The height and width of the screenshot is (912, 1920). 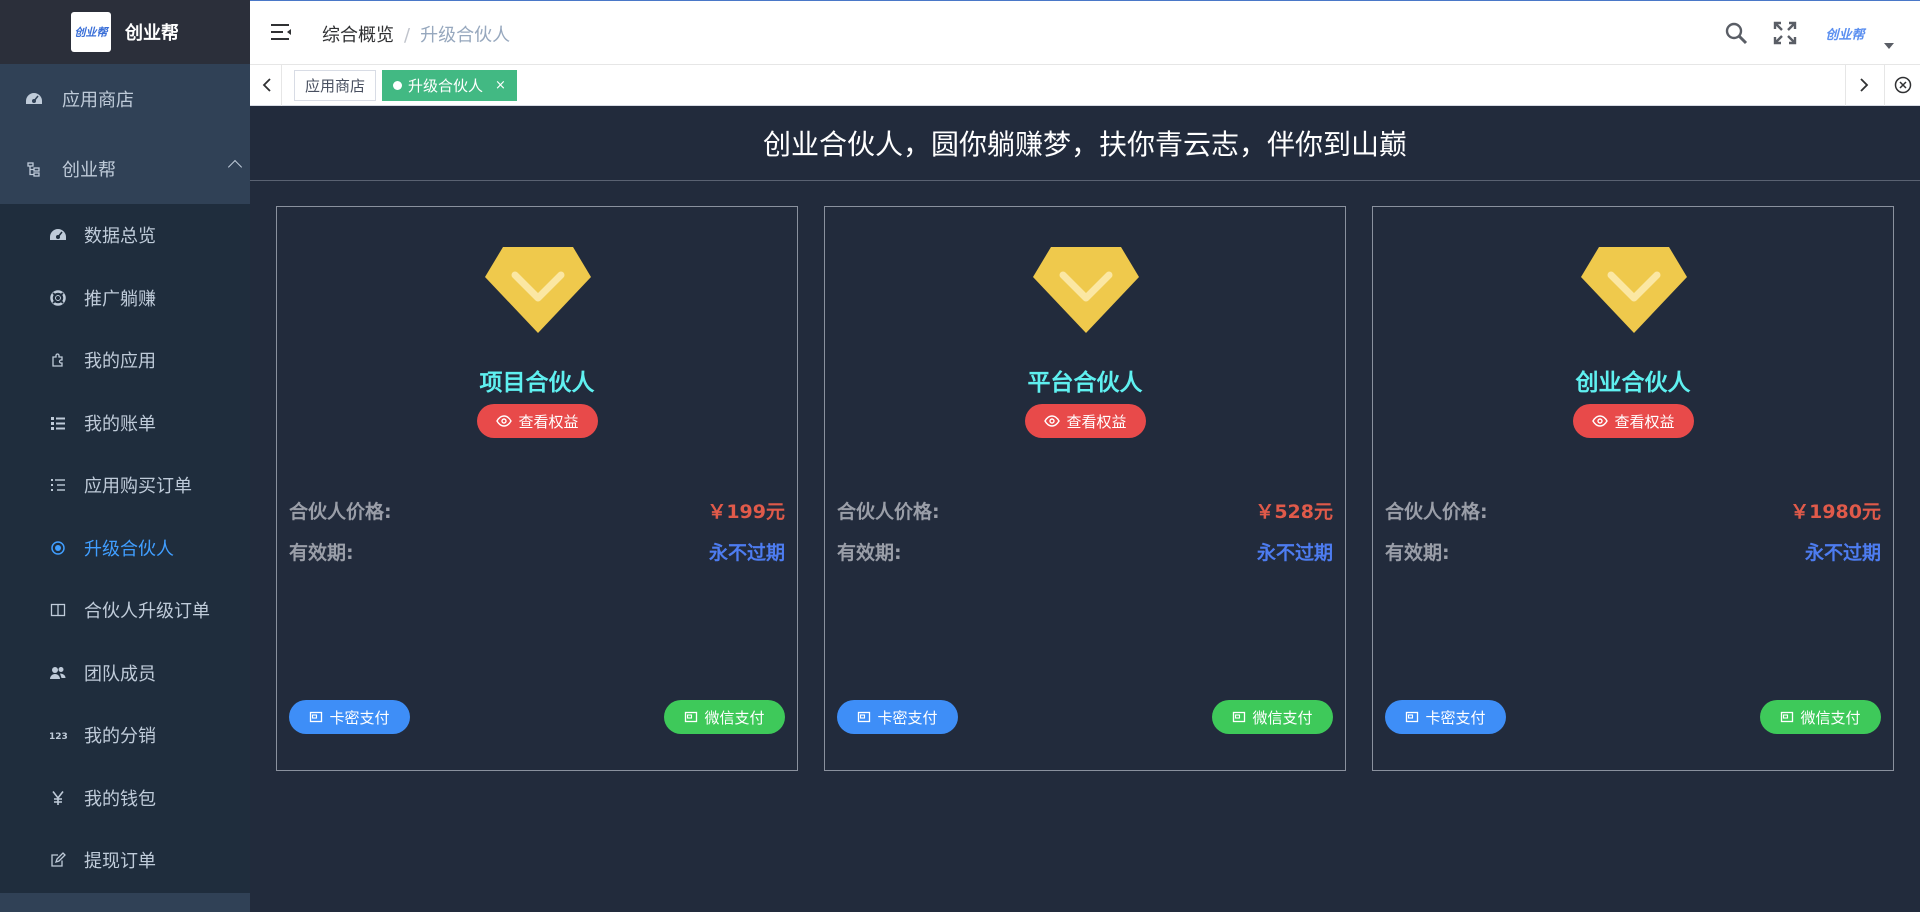 I want to click on top-header: 综合概览 / 升级合伙人 创业帮, so click(x=1085, y=32).